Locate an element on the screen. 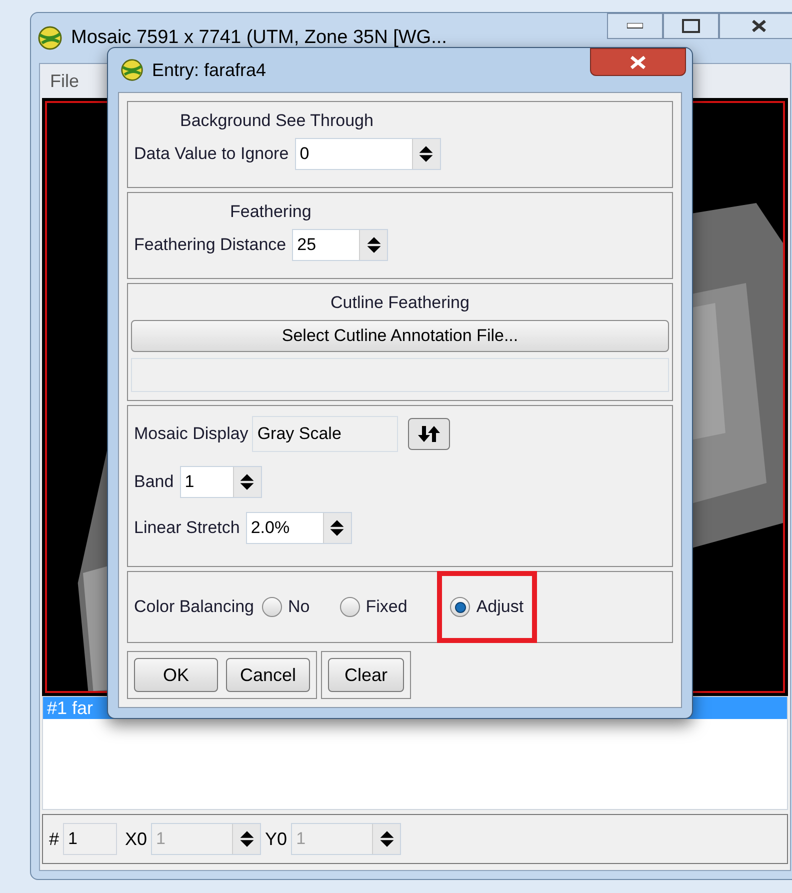  dialog-button: OK is located at coordinates (176, 675).